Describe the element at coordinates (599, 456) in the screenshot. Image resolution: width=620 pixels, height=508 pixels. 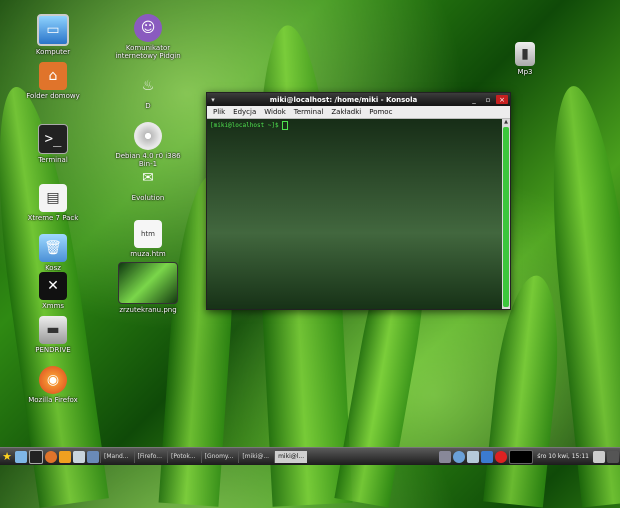
I see `tray-volume-icon` at that location.